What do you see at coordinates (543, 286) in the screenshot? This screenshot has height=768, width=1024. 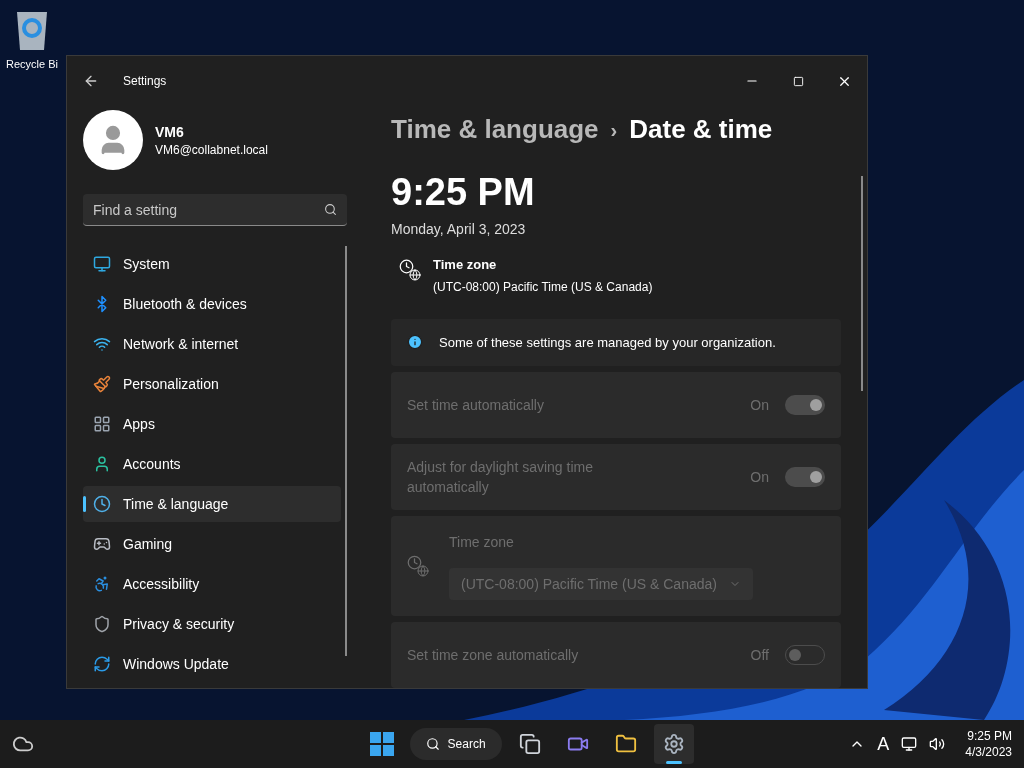 I see `time-zone-value: (UTC-08:00) Pacific Time (US & Canada)` at bounding box center [543, 286].